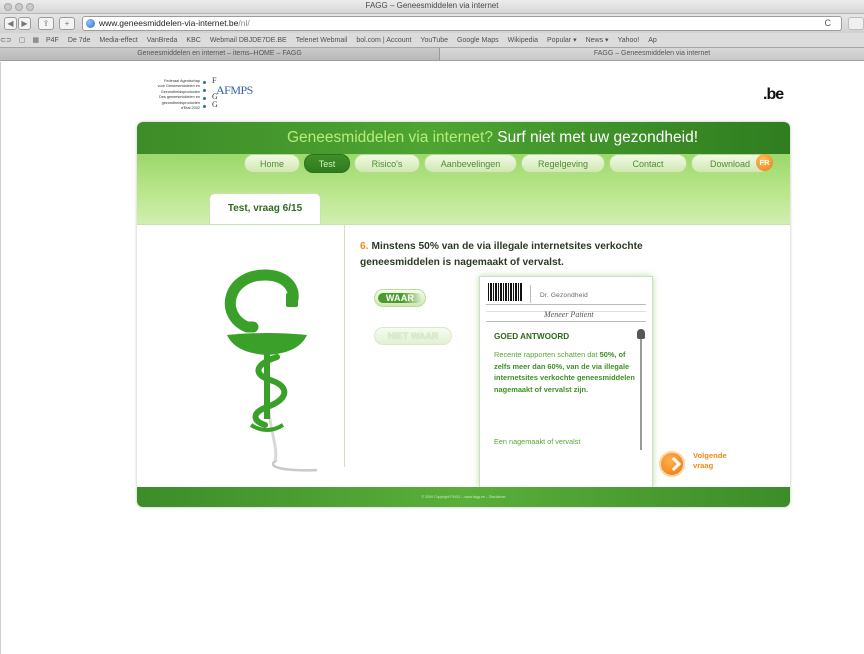 This screenshot has height=654, width=864. Describe the element at coordinates (364, 246) in the screenshot. I see `question-number: 6.` at that location.